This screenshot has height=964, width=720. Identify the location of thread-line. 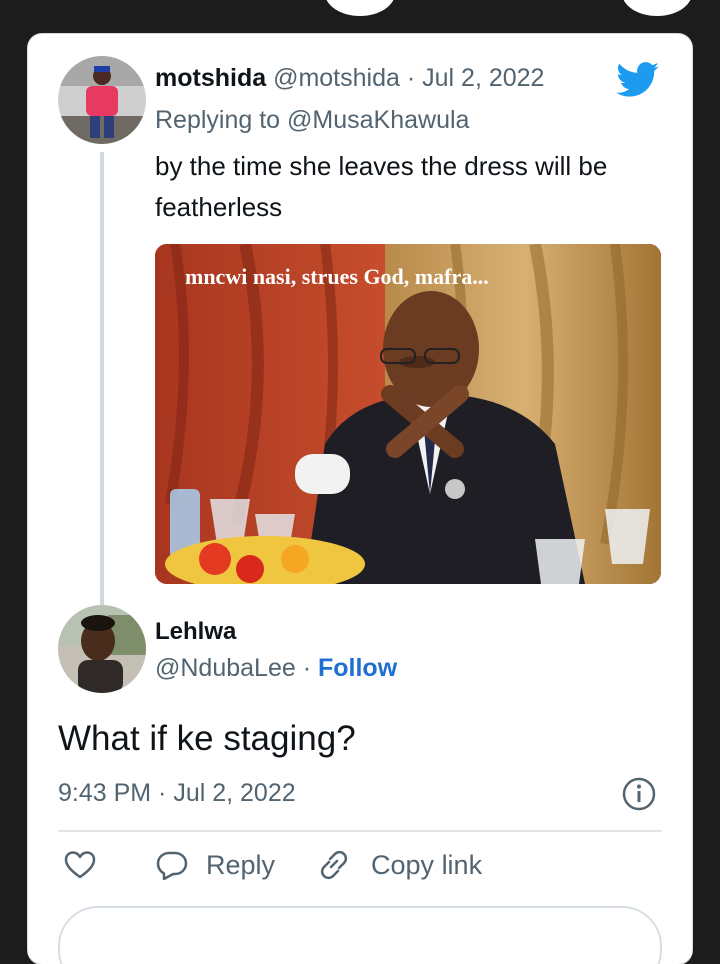
(102, 394).